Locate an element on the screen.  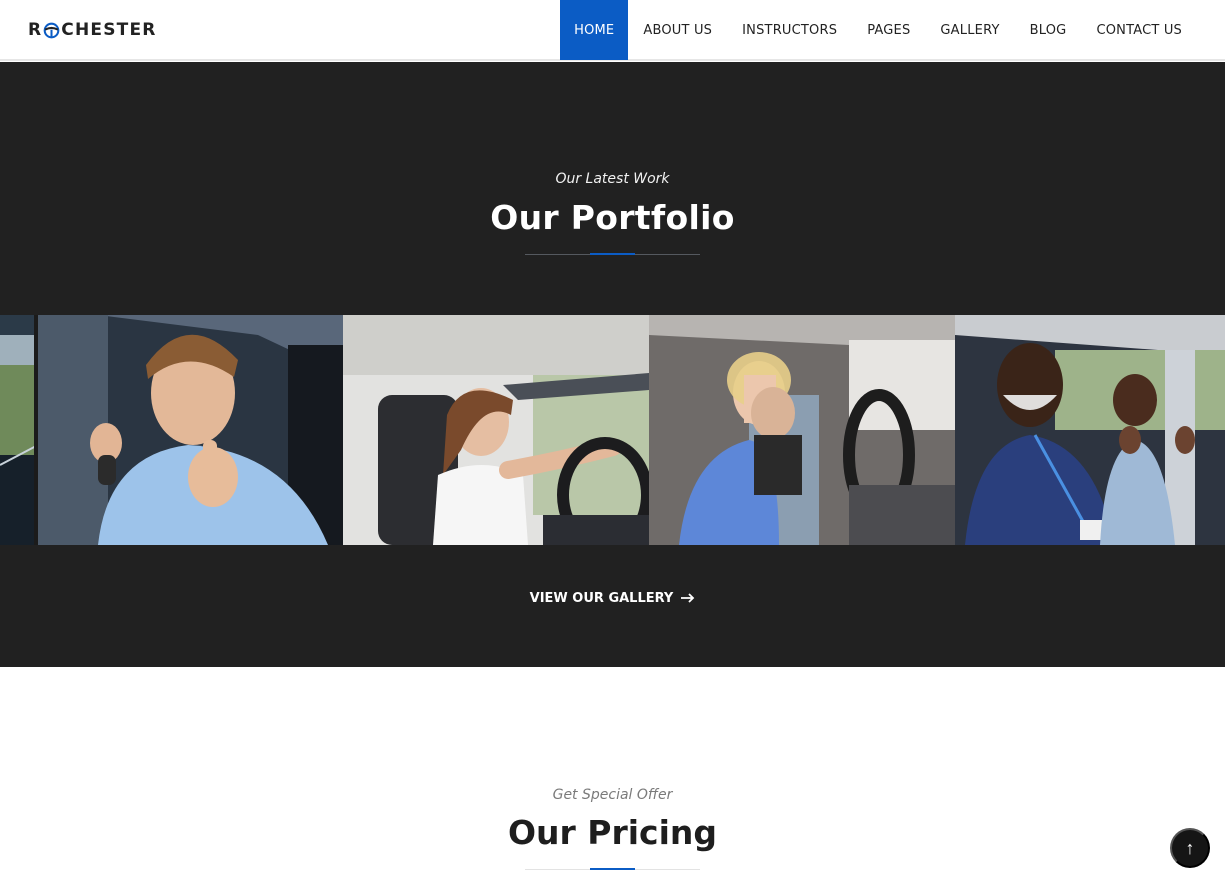
view-gallery-label: VIEW OUR GALLERY is located at coordinates (601, 598).